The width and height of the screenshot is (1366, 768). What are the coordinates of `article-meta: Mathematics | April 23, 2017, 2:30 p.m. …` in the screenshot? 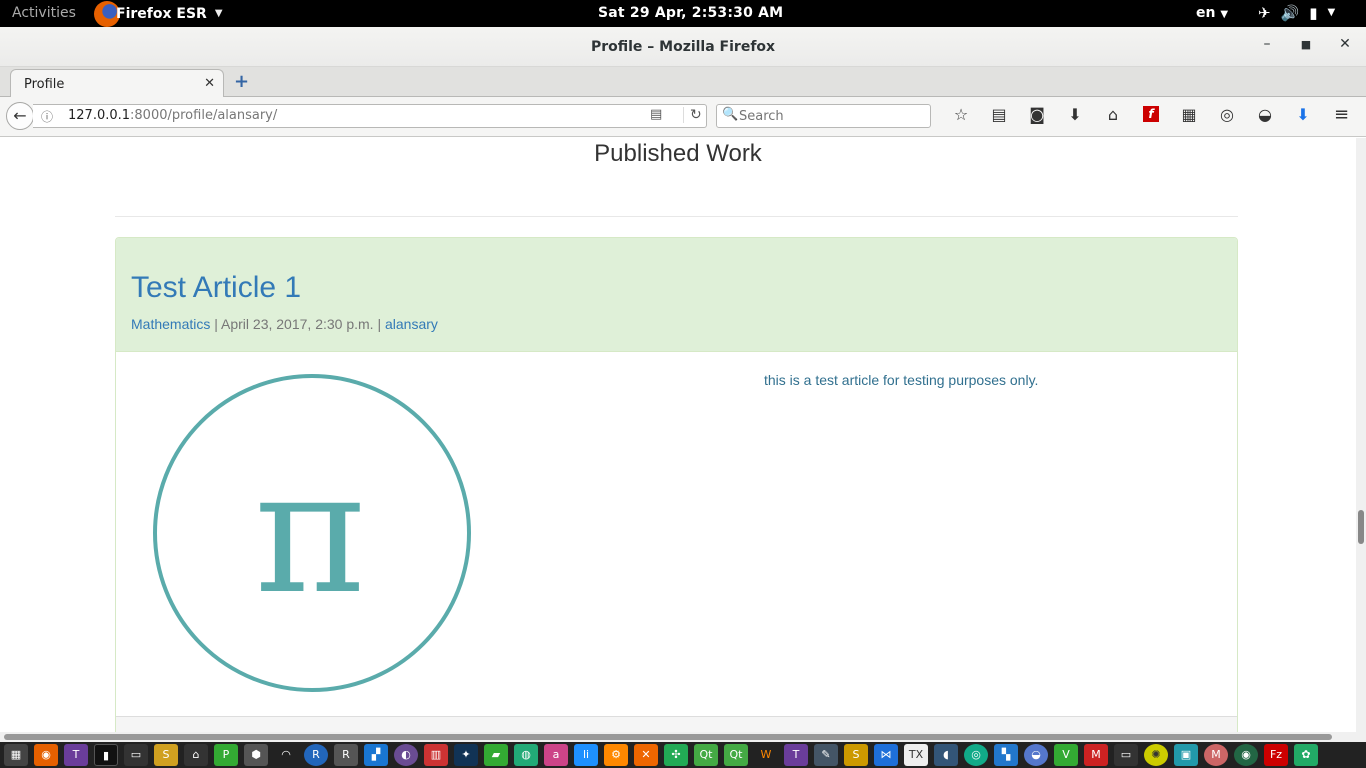 It's located at (284, 324).